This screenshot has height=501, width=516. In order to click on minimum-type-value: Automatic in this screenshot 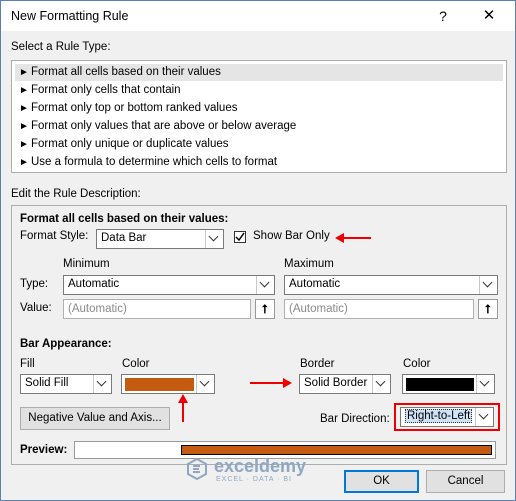, I will do `click(94, 284)`.